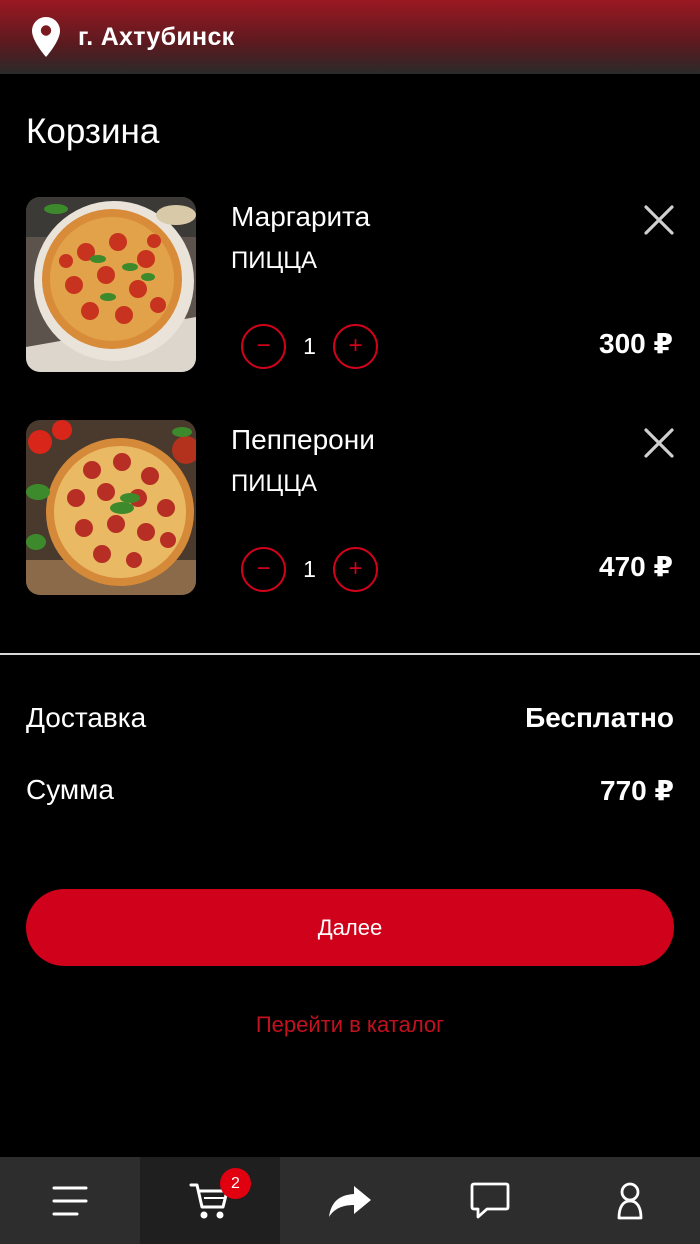  What do you see at coordinates (111, 284) in the screenshot?
I see `product-image-margherita` at bounding box center [111, 284].